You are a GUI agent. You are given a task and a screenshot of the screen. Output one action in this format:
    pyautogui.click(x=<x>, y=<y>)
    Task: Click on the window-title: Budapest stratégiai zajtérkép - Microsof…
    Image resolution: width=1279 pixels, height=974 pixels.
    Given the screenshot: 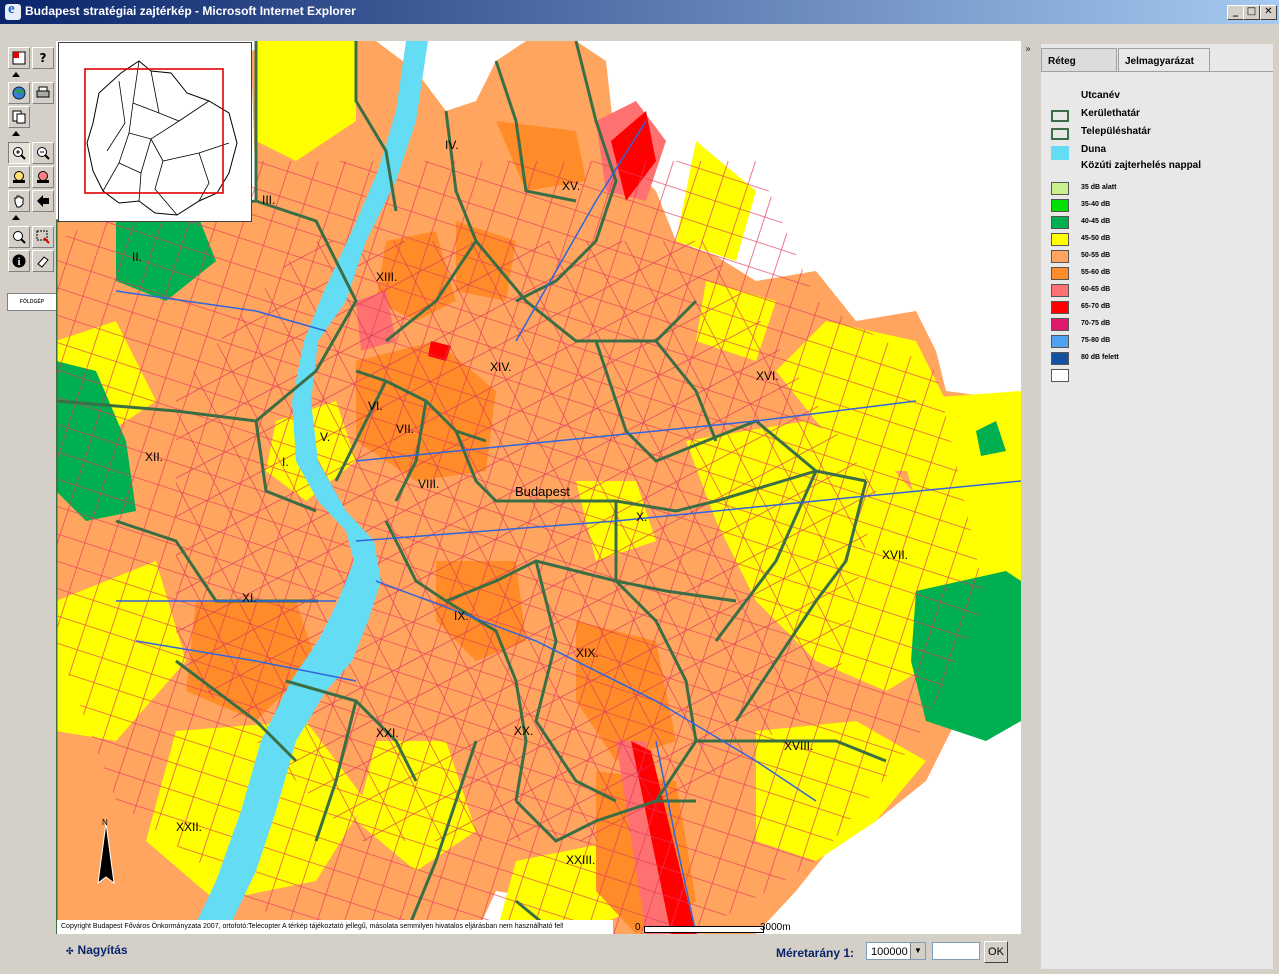 What is the action you would take?
    pyautogui.click(x=190, y=11)
    